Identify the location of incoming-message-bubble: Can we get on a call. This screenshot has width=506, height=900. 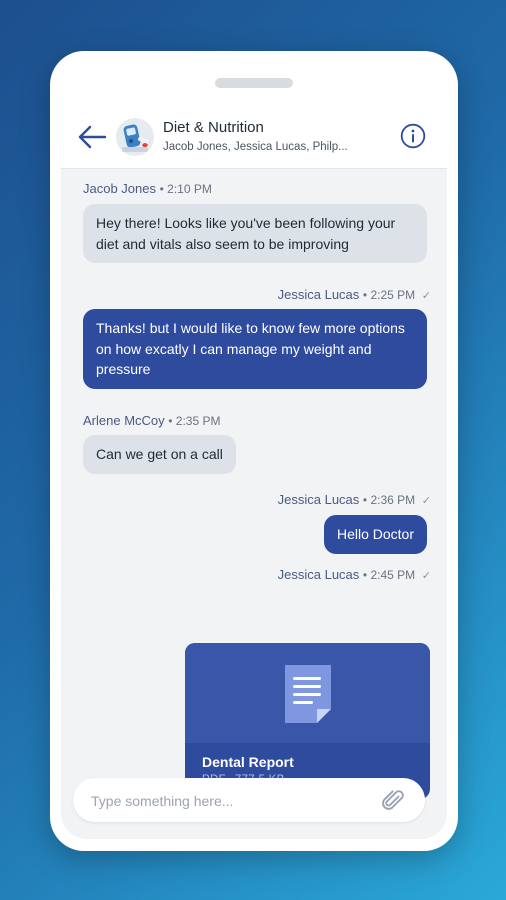
(159, 454).